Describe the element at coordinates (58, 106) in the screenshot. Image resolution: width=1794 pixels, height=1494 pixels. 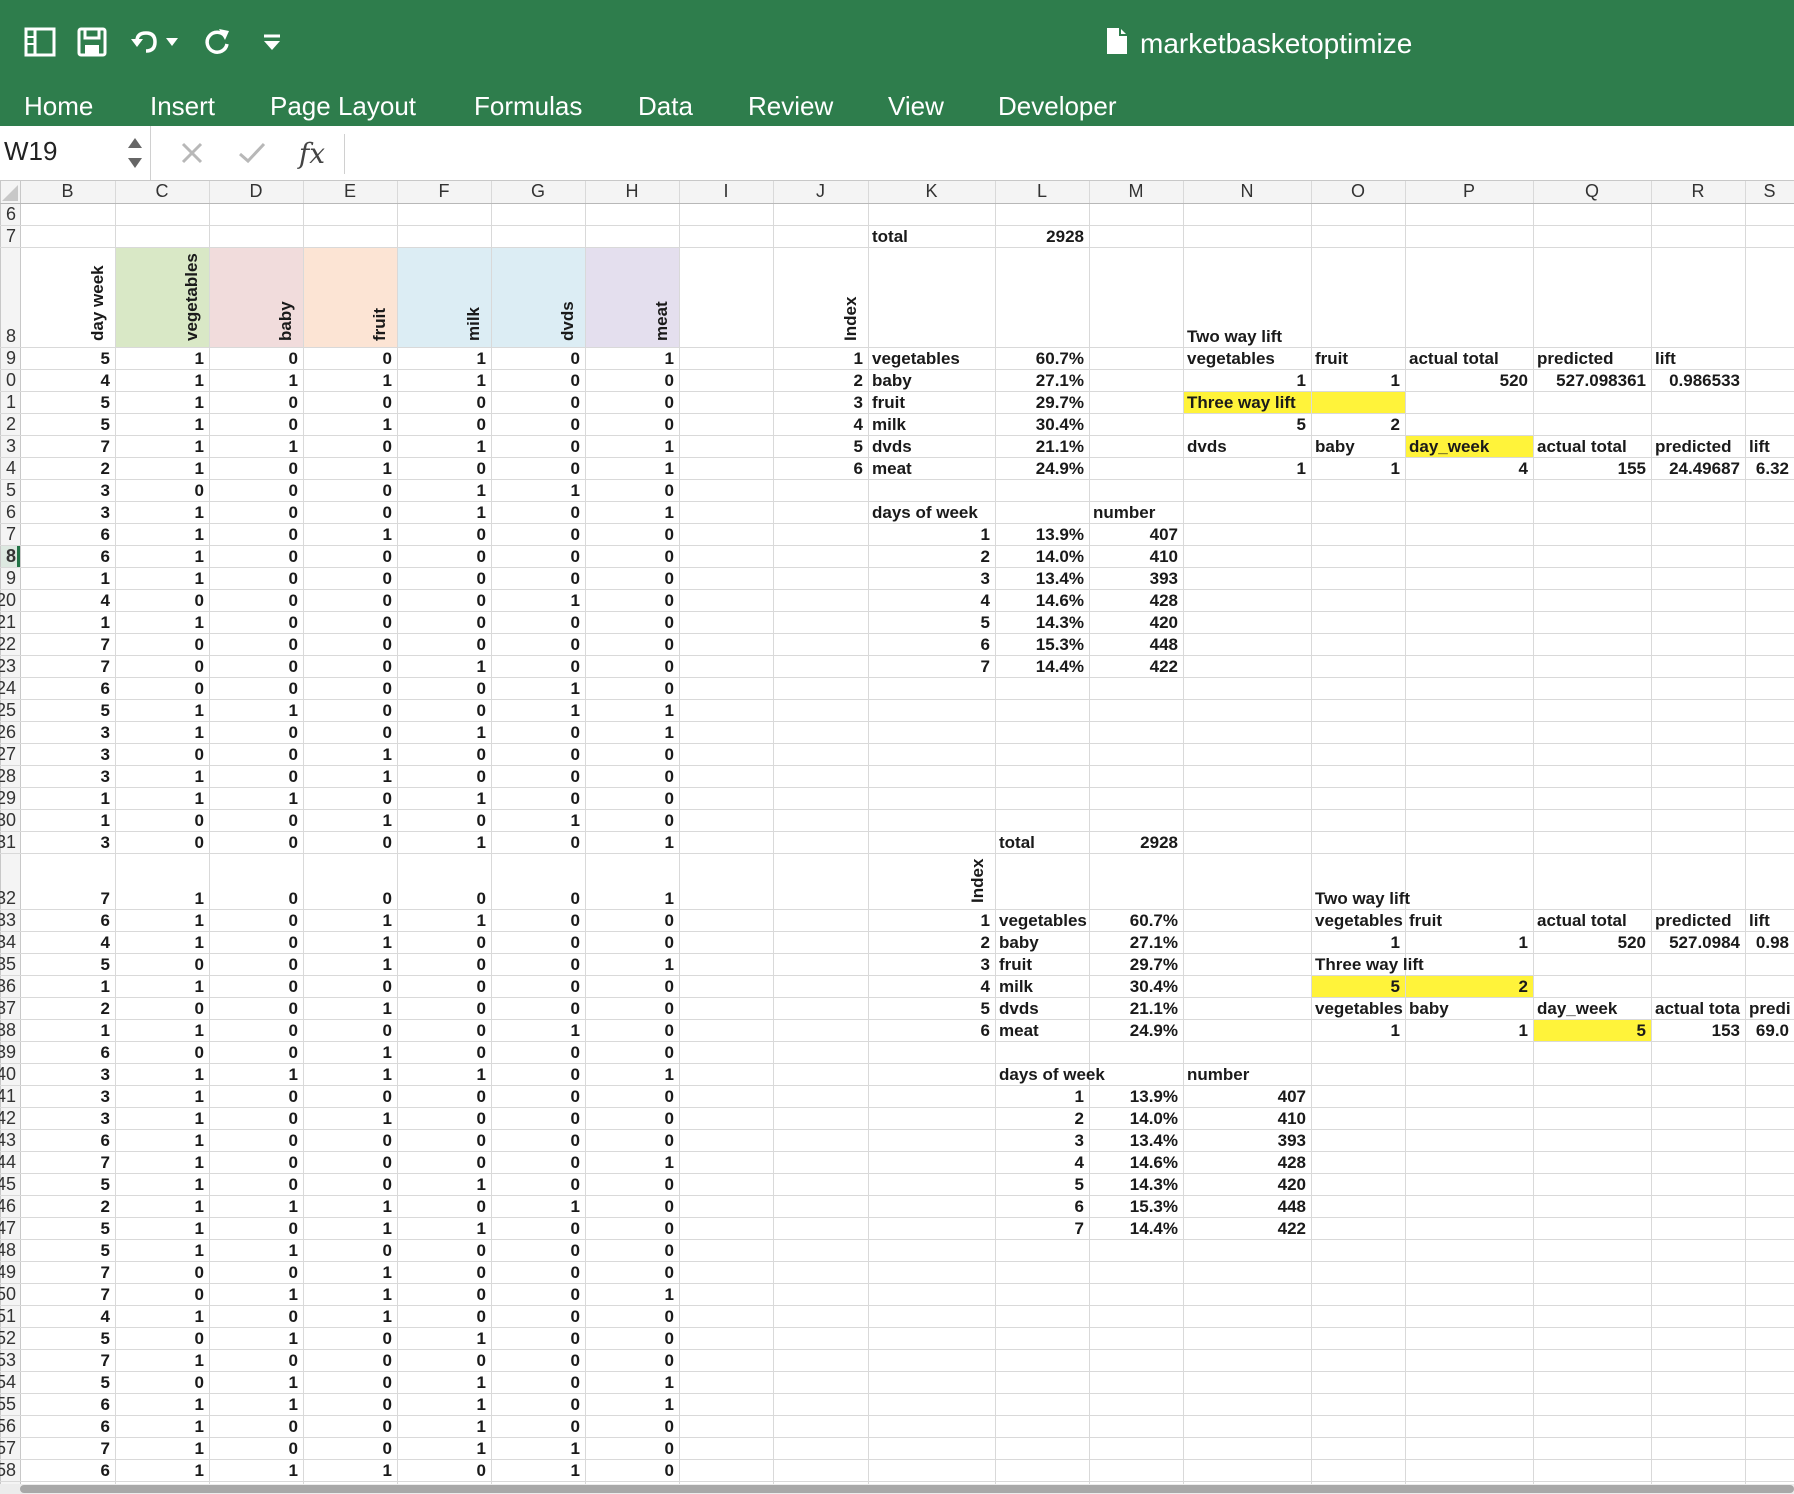
I see `tab-home: Home` at that location.